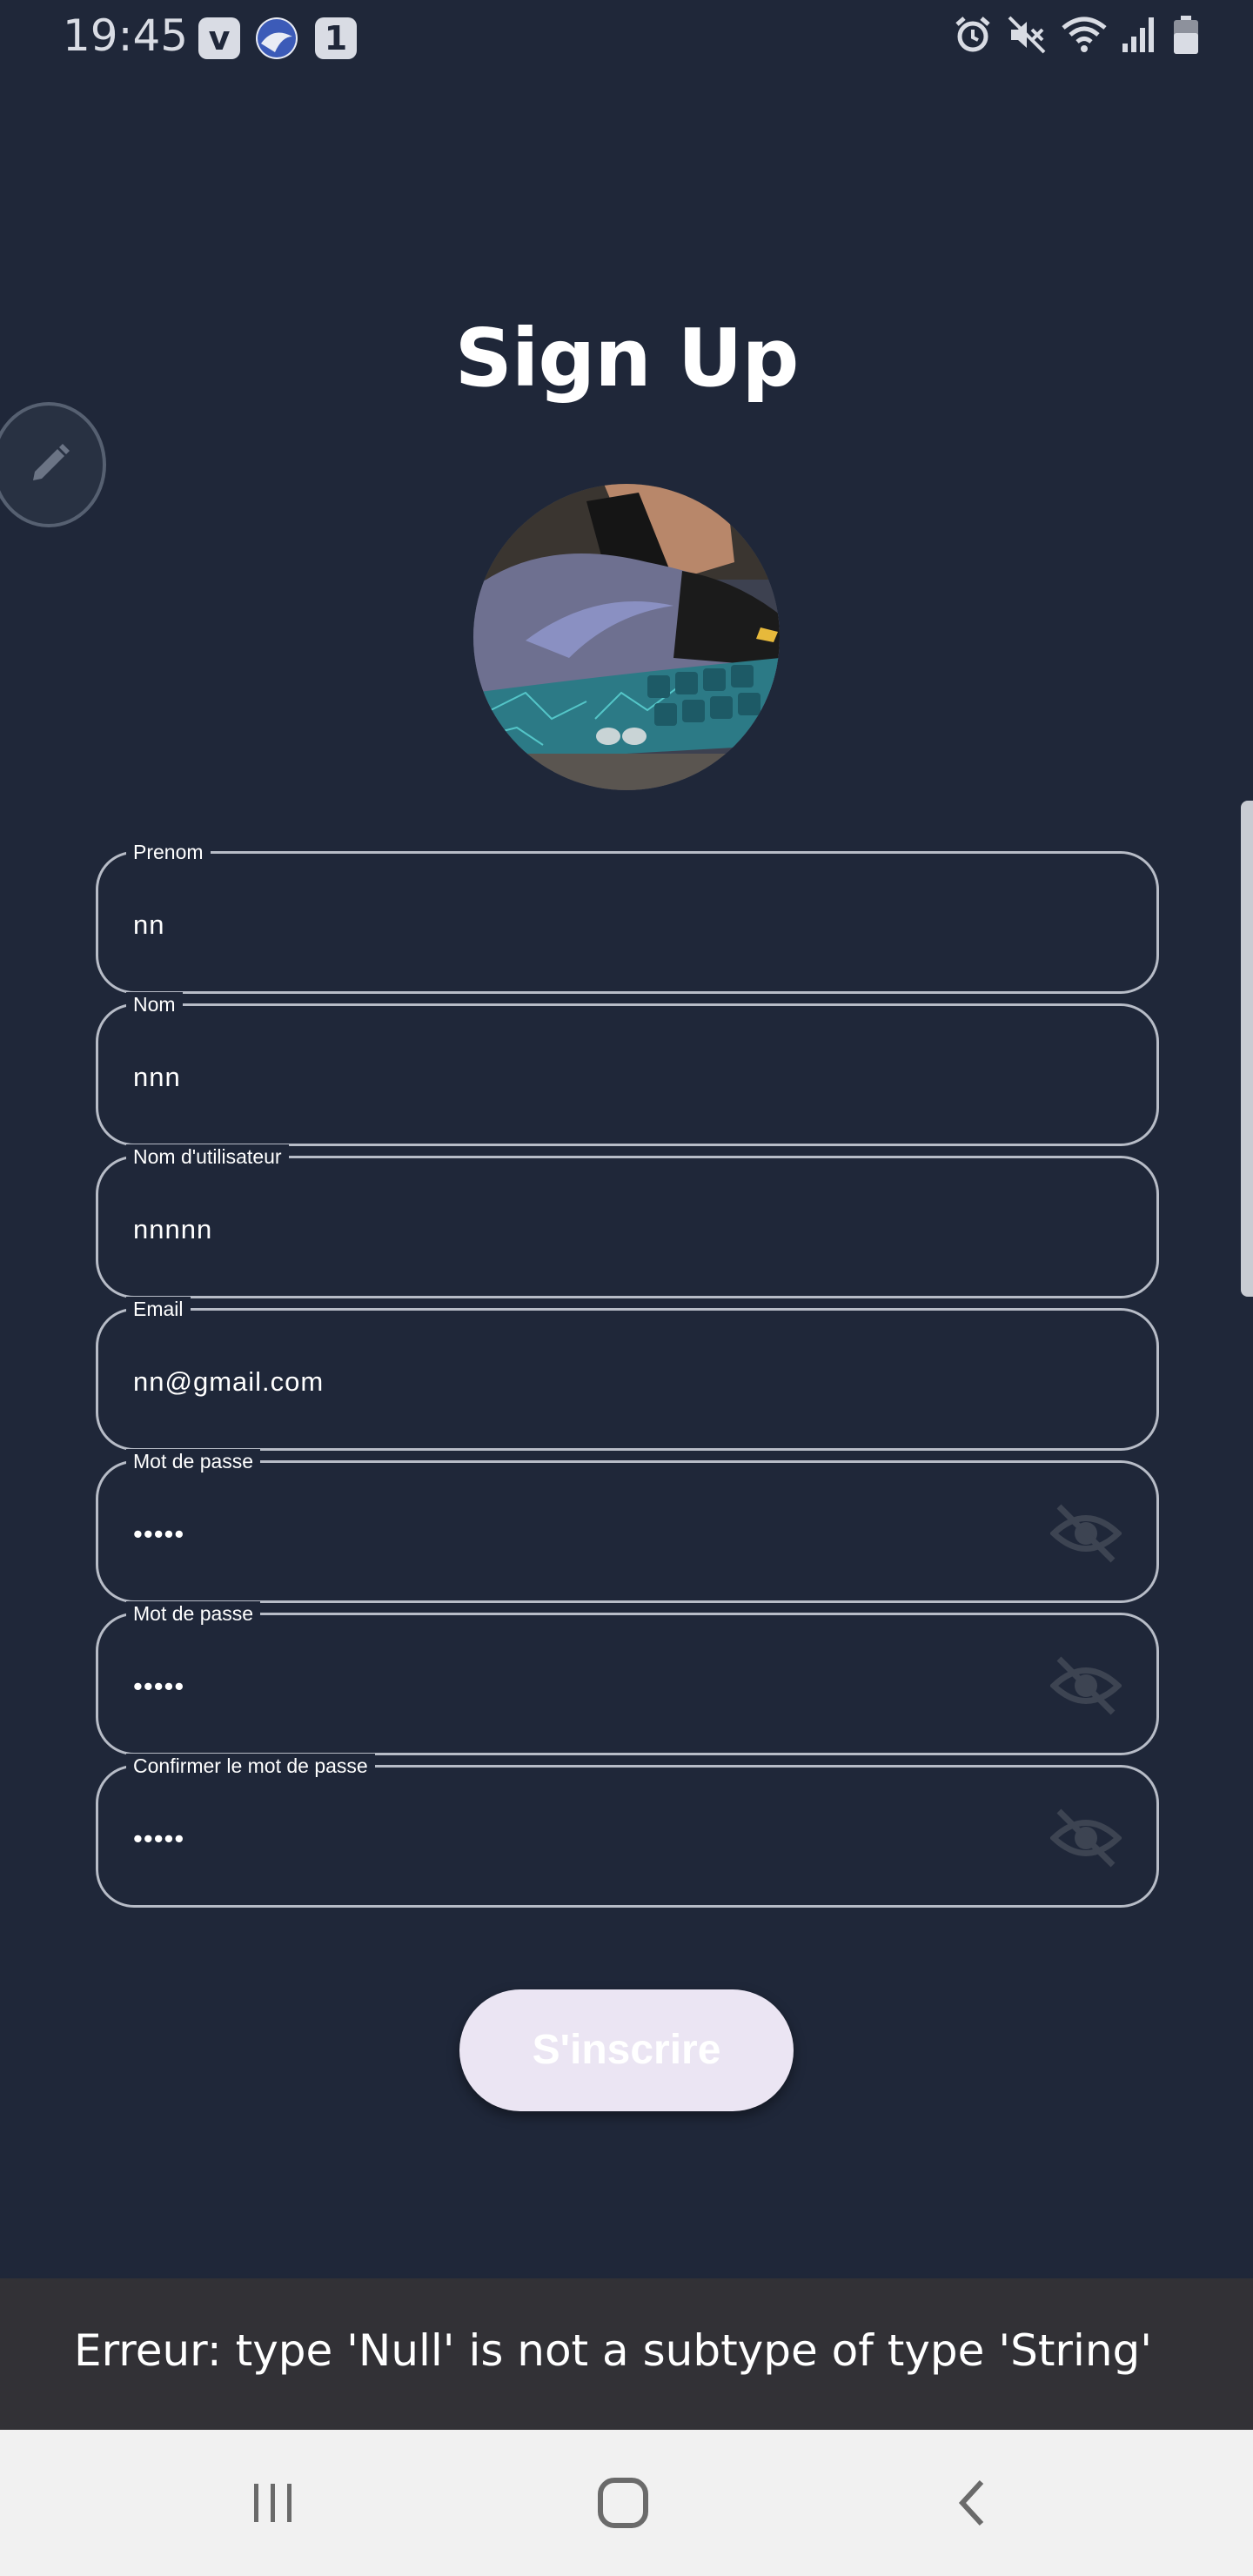 The height and width of the screenshot is (2576, 1253). I want to click on username-field: Nom d'utilisateur nnnnn, so click(627, 1221).